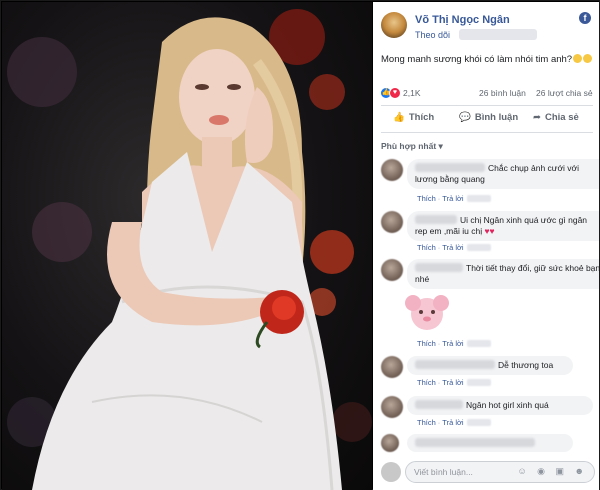 This screenshot has height=490, width=600. I want to click on sticker-image, so click(427, 311).